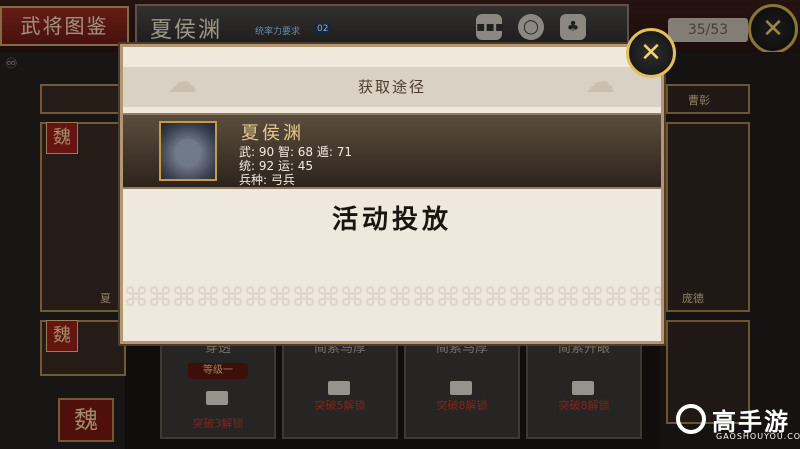 The height and width of the screenshot is (449, 800). Describe the element at coordinates (392, 298) in the screenshot. I see `lattice-pattern: ⌘⌘⌘⌘⌘⌘⌘⌘⌘⌘⌘⌘⌘⌘⌘⌘⌘⌘⌘⌘⌘⌘⌘⌘⌘` at that location.